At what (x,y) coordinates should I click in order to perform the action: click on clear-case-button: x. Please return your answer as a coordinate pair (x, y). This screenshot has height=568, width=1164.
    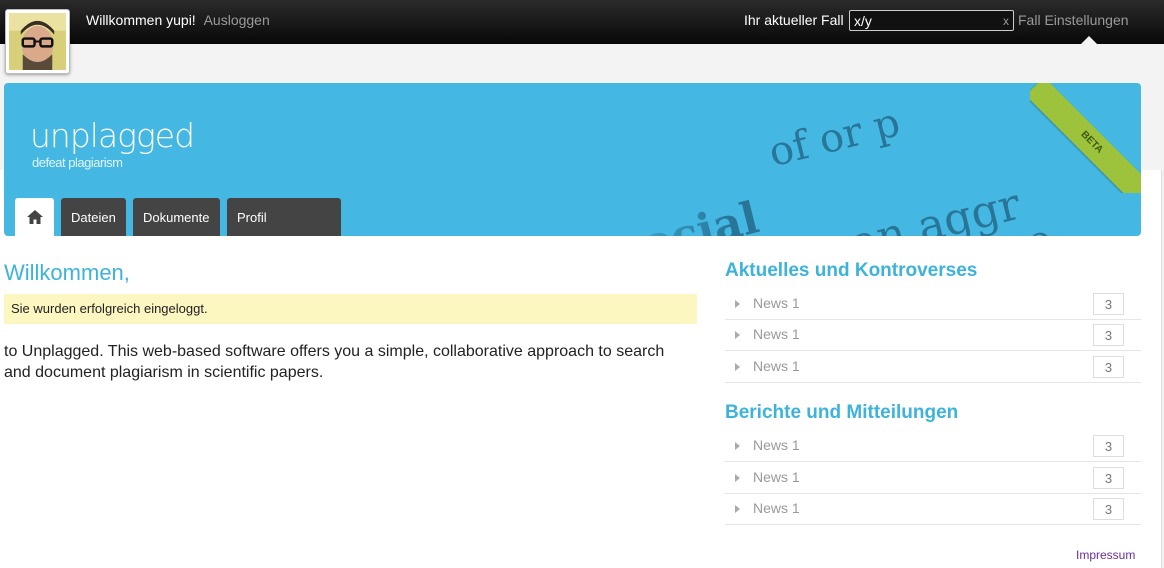
    Looking at the image, I should click on (1006, 21).